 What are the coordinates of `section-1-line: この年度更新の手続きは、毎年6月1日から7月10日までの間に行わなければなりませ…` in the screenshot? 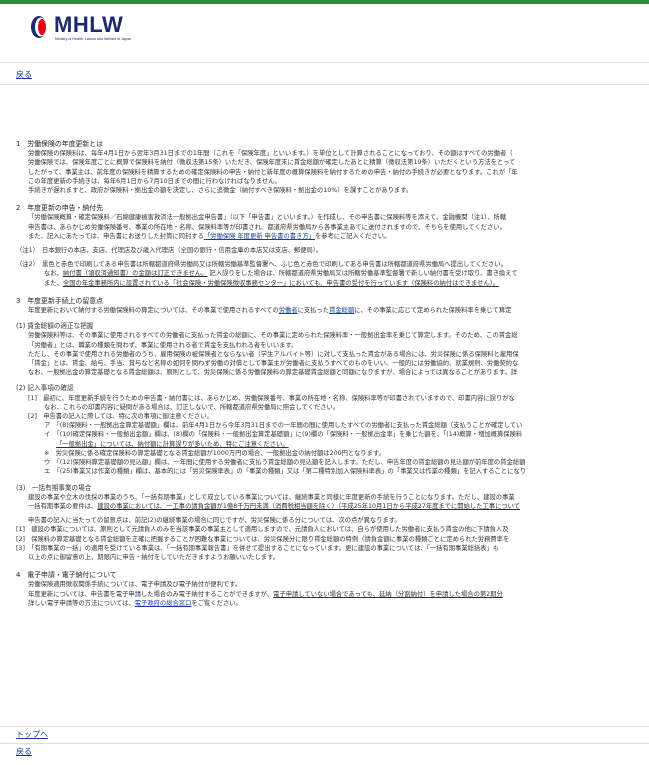 It's located at (154, 181).